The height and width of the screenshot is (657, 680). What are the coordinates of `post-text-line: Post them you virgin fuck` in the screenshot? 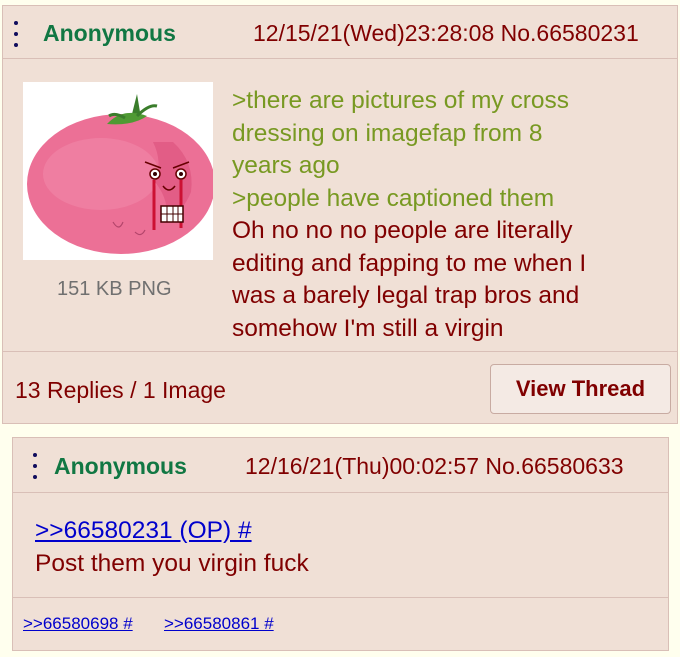 It's located at (172, 563).